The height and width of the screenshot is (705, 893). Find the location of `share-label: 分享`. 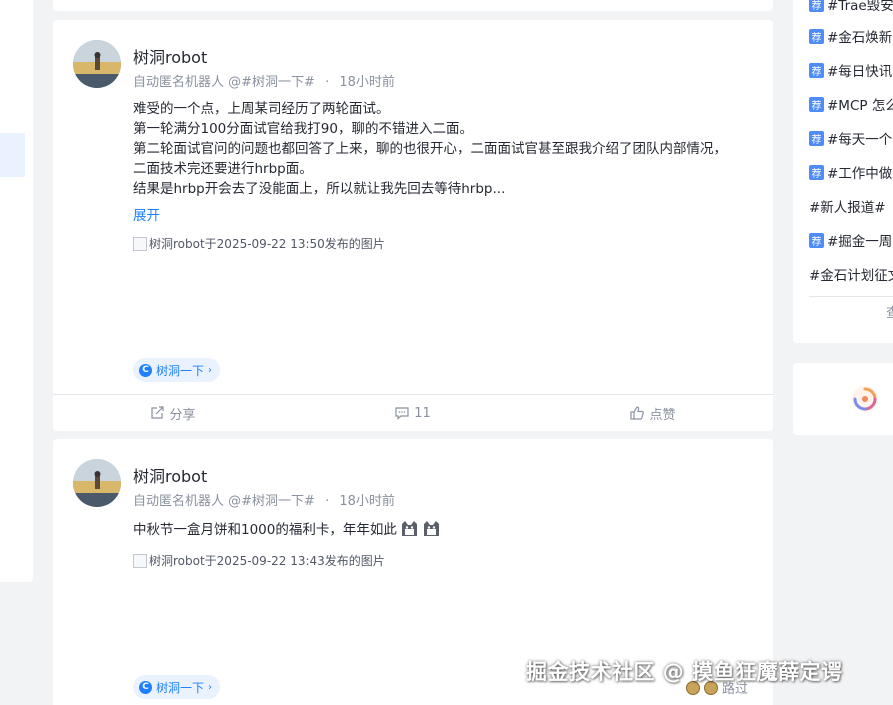

share-label: 分享 is located at coordinates (182, 415).